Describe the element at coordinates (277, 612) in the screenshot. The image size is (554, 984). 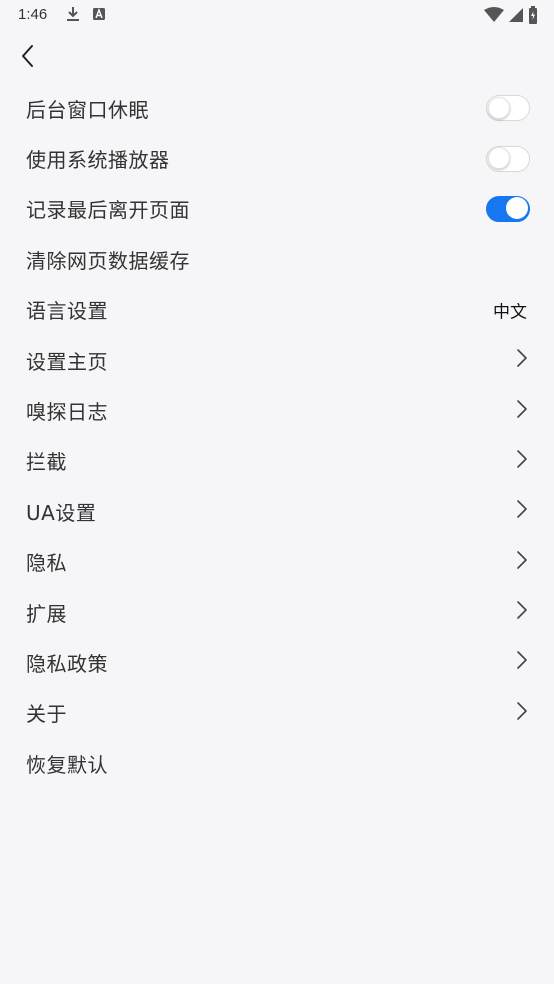
I see `settings-row: 扩展` at that location.